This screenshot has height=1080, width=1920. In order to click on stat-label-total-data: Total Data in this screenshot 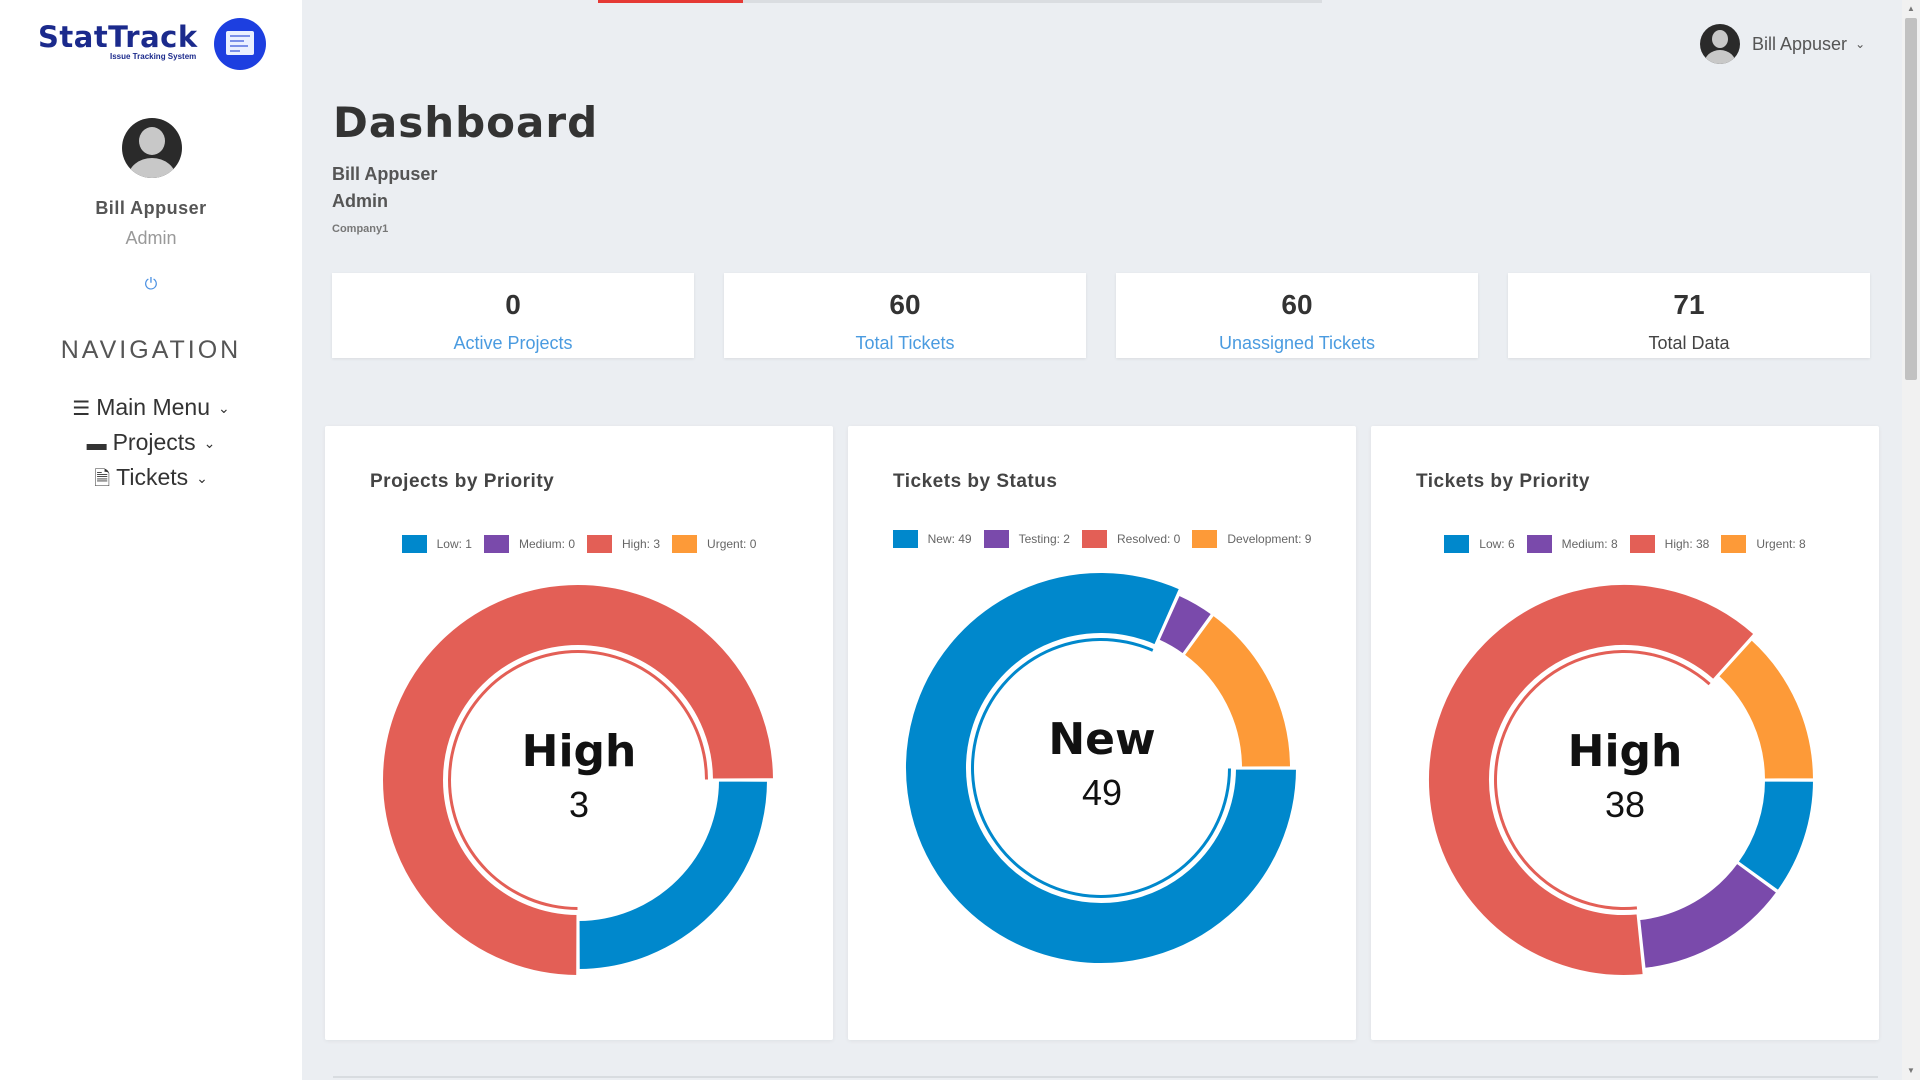, I will do `click(1689, 343)`.